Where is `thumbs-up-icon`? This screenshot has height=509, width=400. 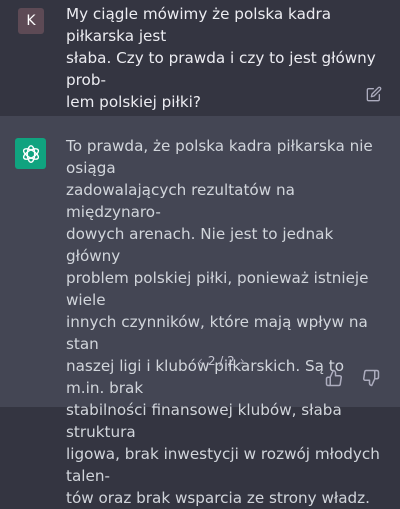
thumbs-up-icon is located at coordinates (333, 378).